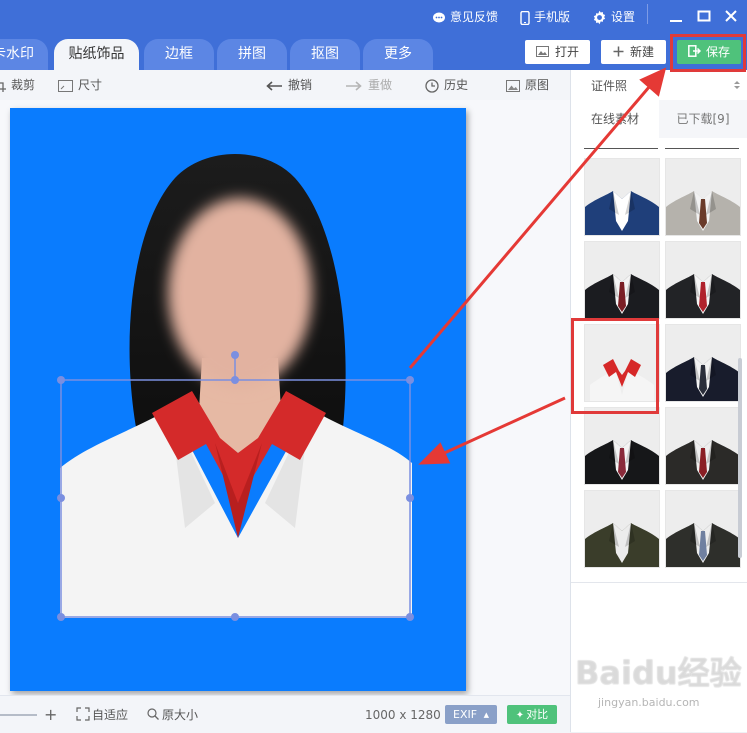 This screenshot has width=747, height=733. I want to click on tab-label: 拼图, so click(252, 54).